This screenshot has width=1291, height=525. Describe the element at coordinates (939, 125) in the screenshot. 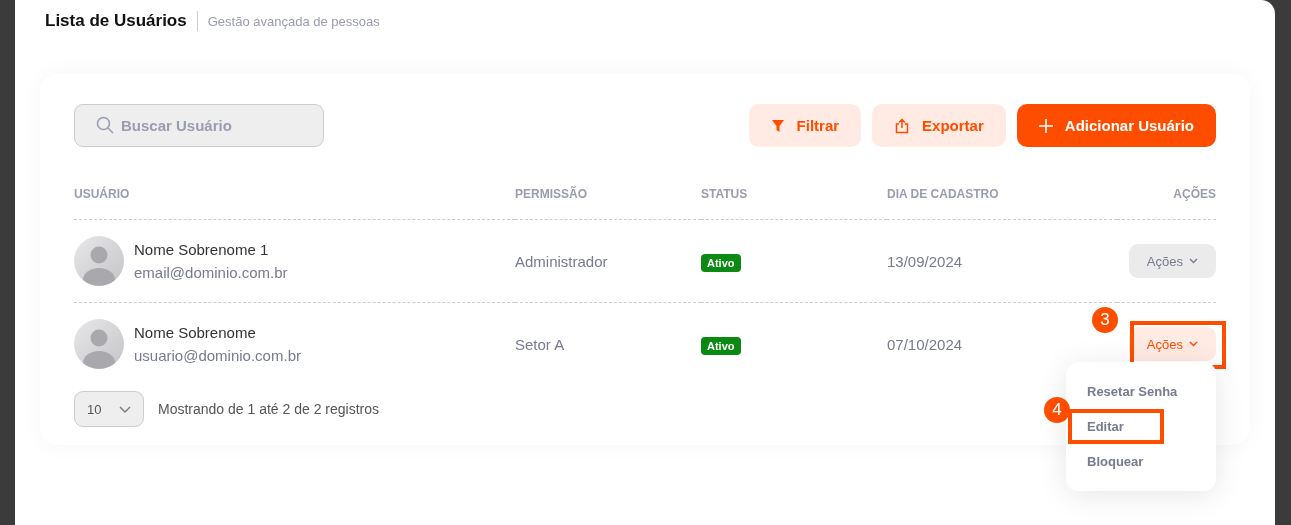

I see `export-button: Exportar` at that location.